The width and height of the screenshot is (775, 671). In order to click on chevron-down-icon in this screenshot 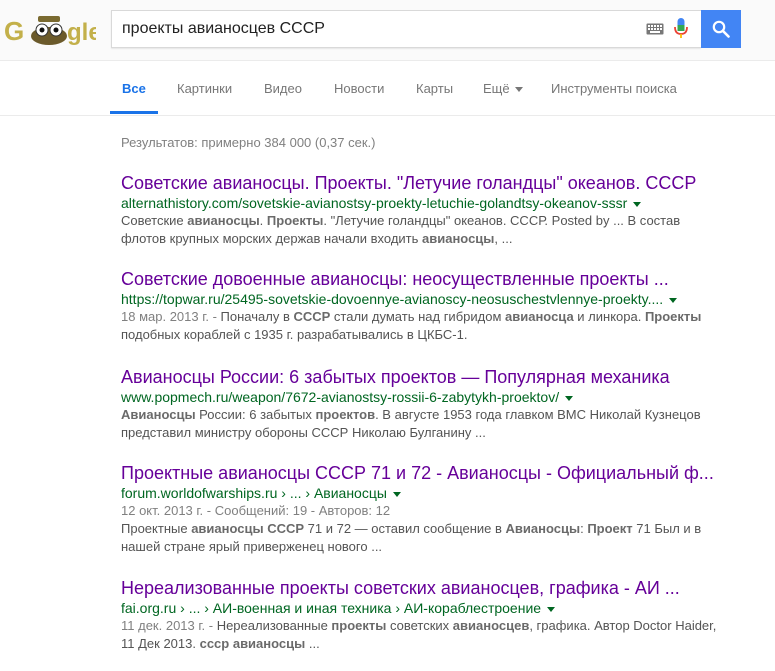, I will do `click(518, 90)`.